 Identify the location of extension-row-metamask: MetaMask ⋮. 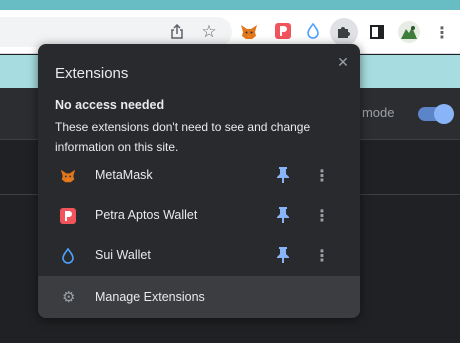
(199, 176).